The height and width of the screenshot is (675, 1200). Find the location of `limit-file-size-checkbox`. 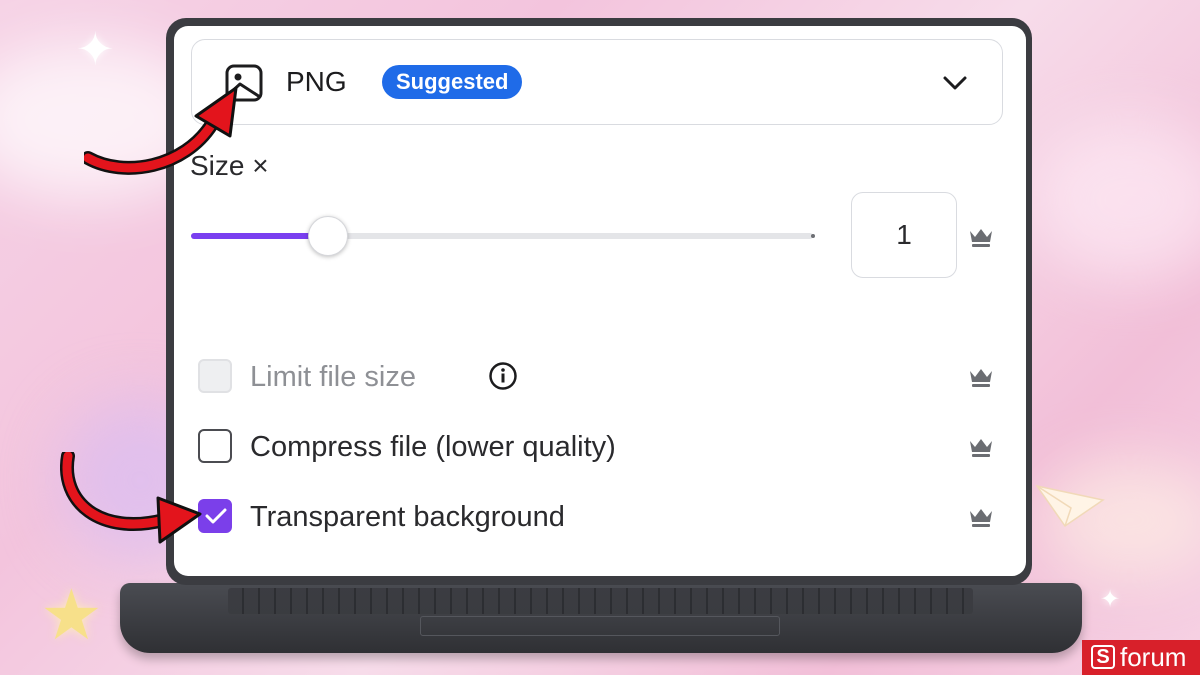

limit-file-size-checkbox is located at coordinates (215, 376).